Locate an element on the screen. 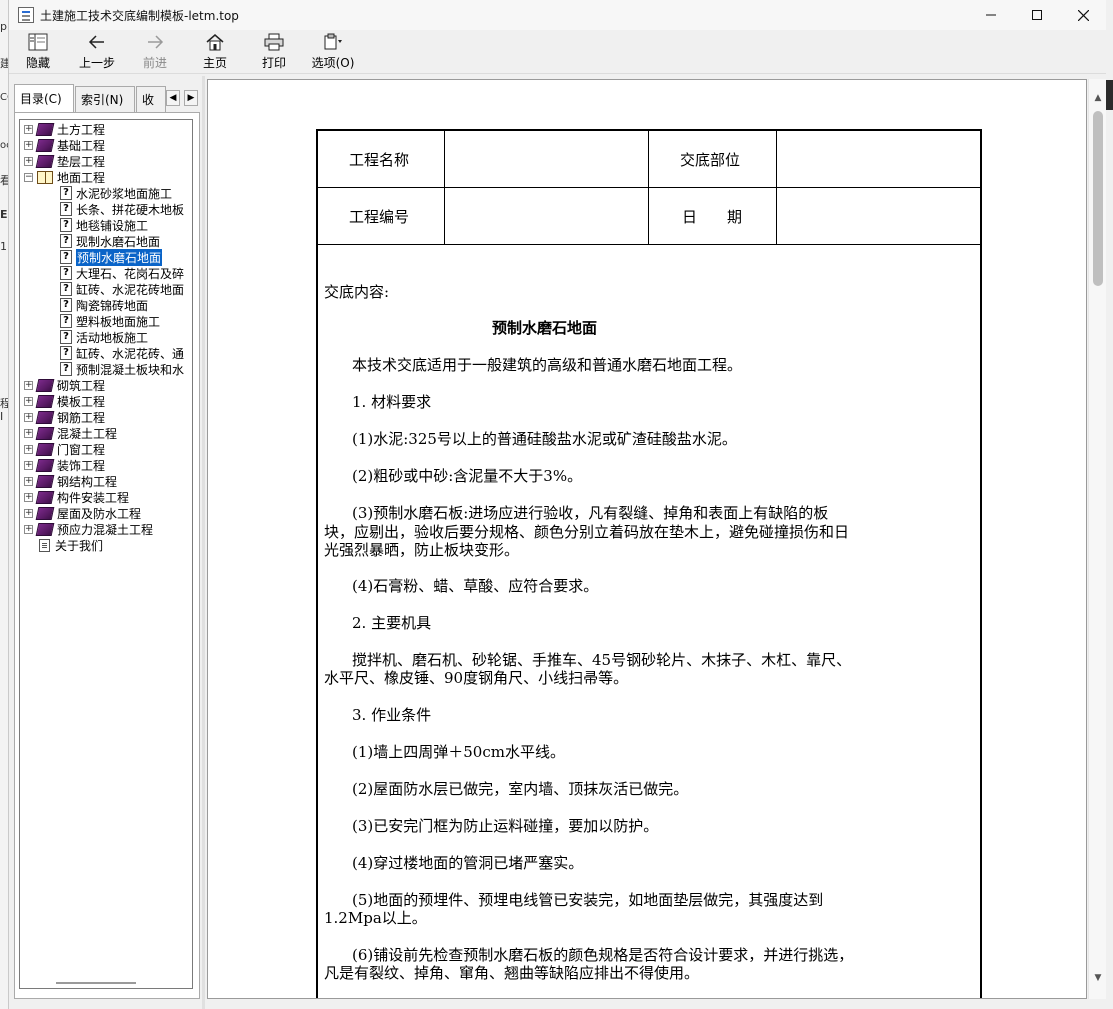 This screenshot has height=1009, width=1113. content-vertical-scrollbar: ▲ ▼ is located at coordinates (1097, 539).